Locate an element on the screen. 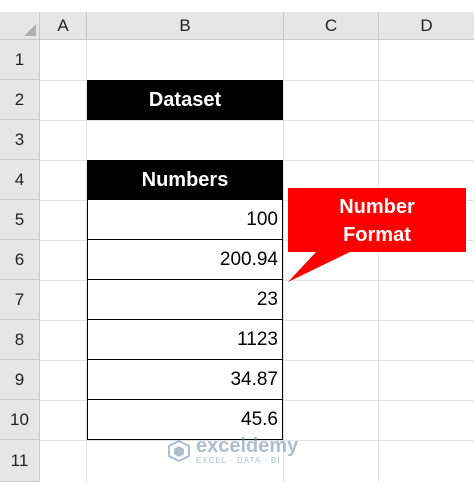 This screenshot has width=474, height=482. row-header-6: 6 is located at coordinates (20, 260).